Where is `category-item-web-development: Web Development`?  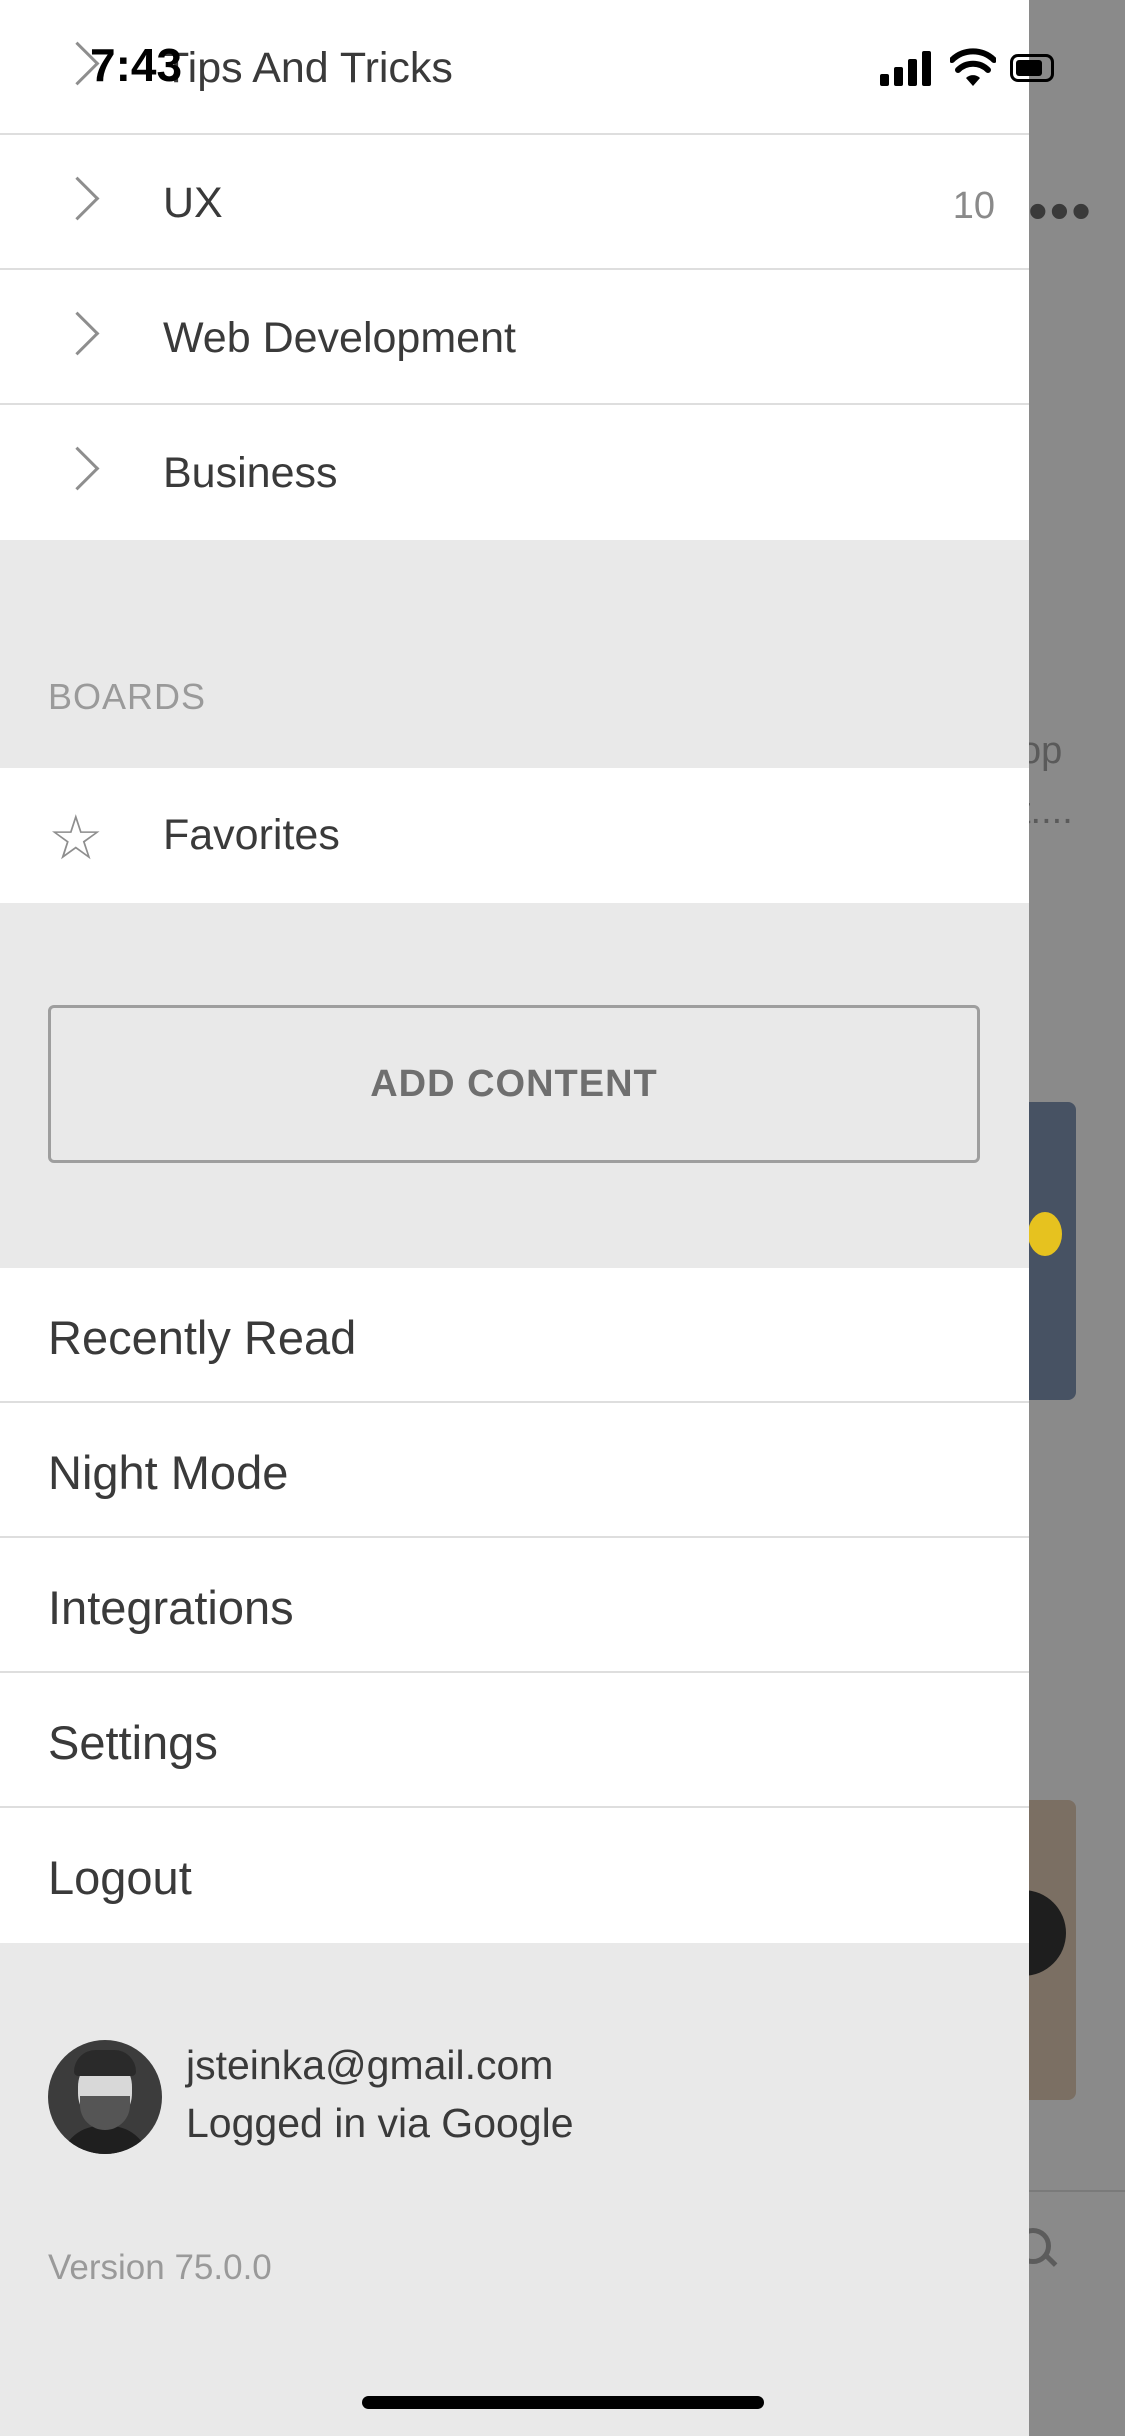 category-item-web-development: Web Development is located at coordinates (514, 337).